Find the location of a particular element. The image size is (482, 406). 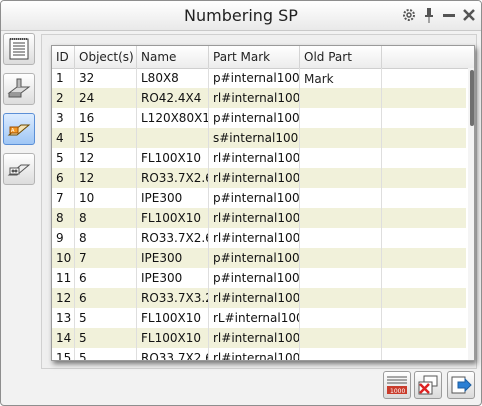

table-cell: 24 is located at coordinates (106, 98).